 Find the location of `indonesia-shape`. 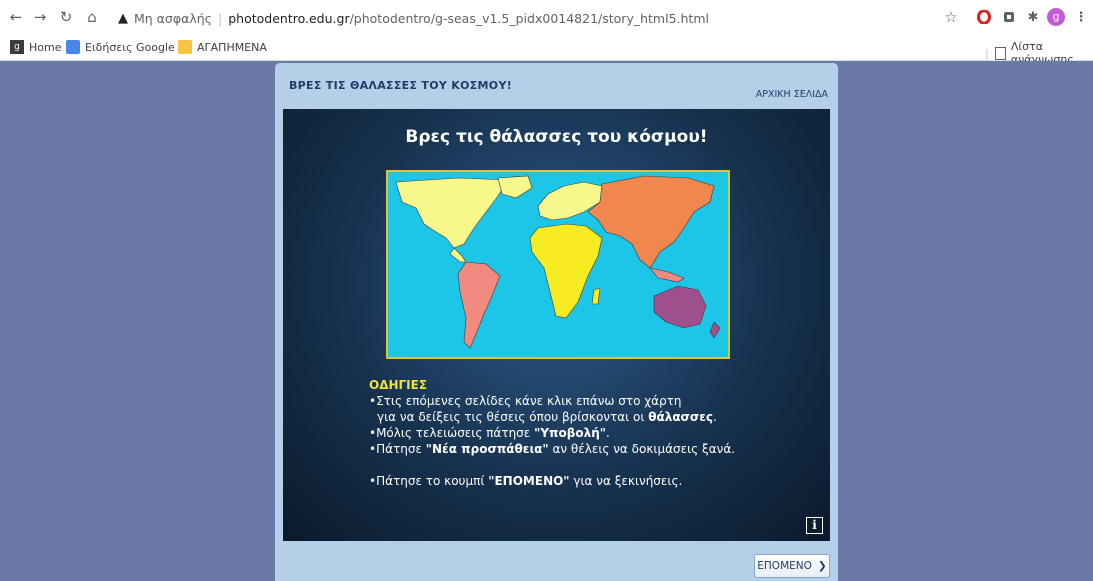

indonesia-shape is located at coordinates (667, 275).